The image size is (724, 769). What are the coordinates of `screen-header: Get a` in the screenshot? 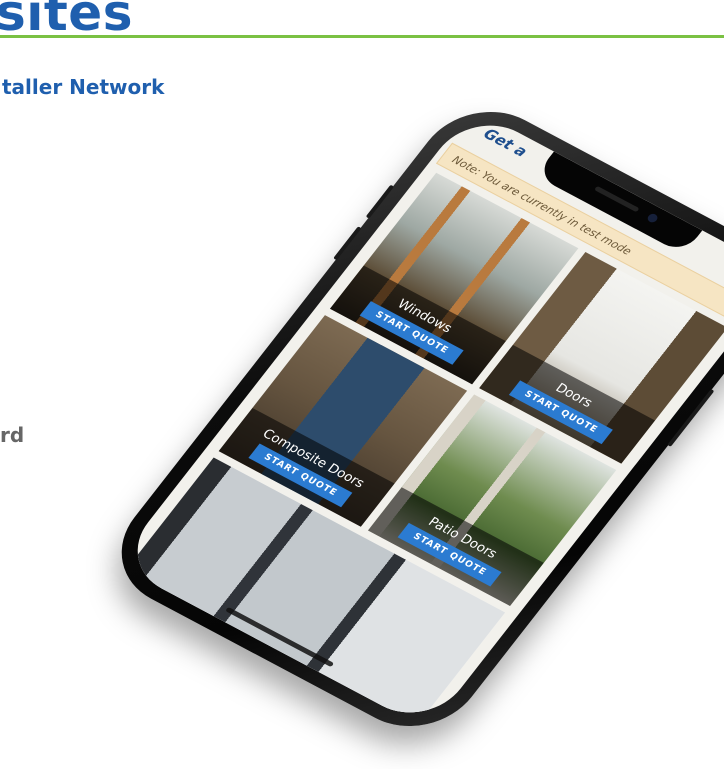 It's located at (505, 142).